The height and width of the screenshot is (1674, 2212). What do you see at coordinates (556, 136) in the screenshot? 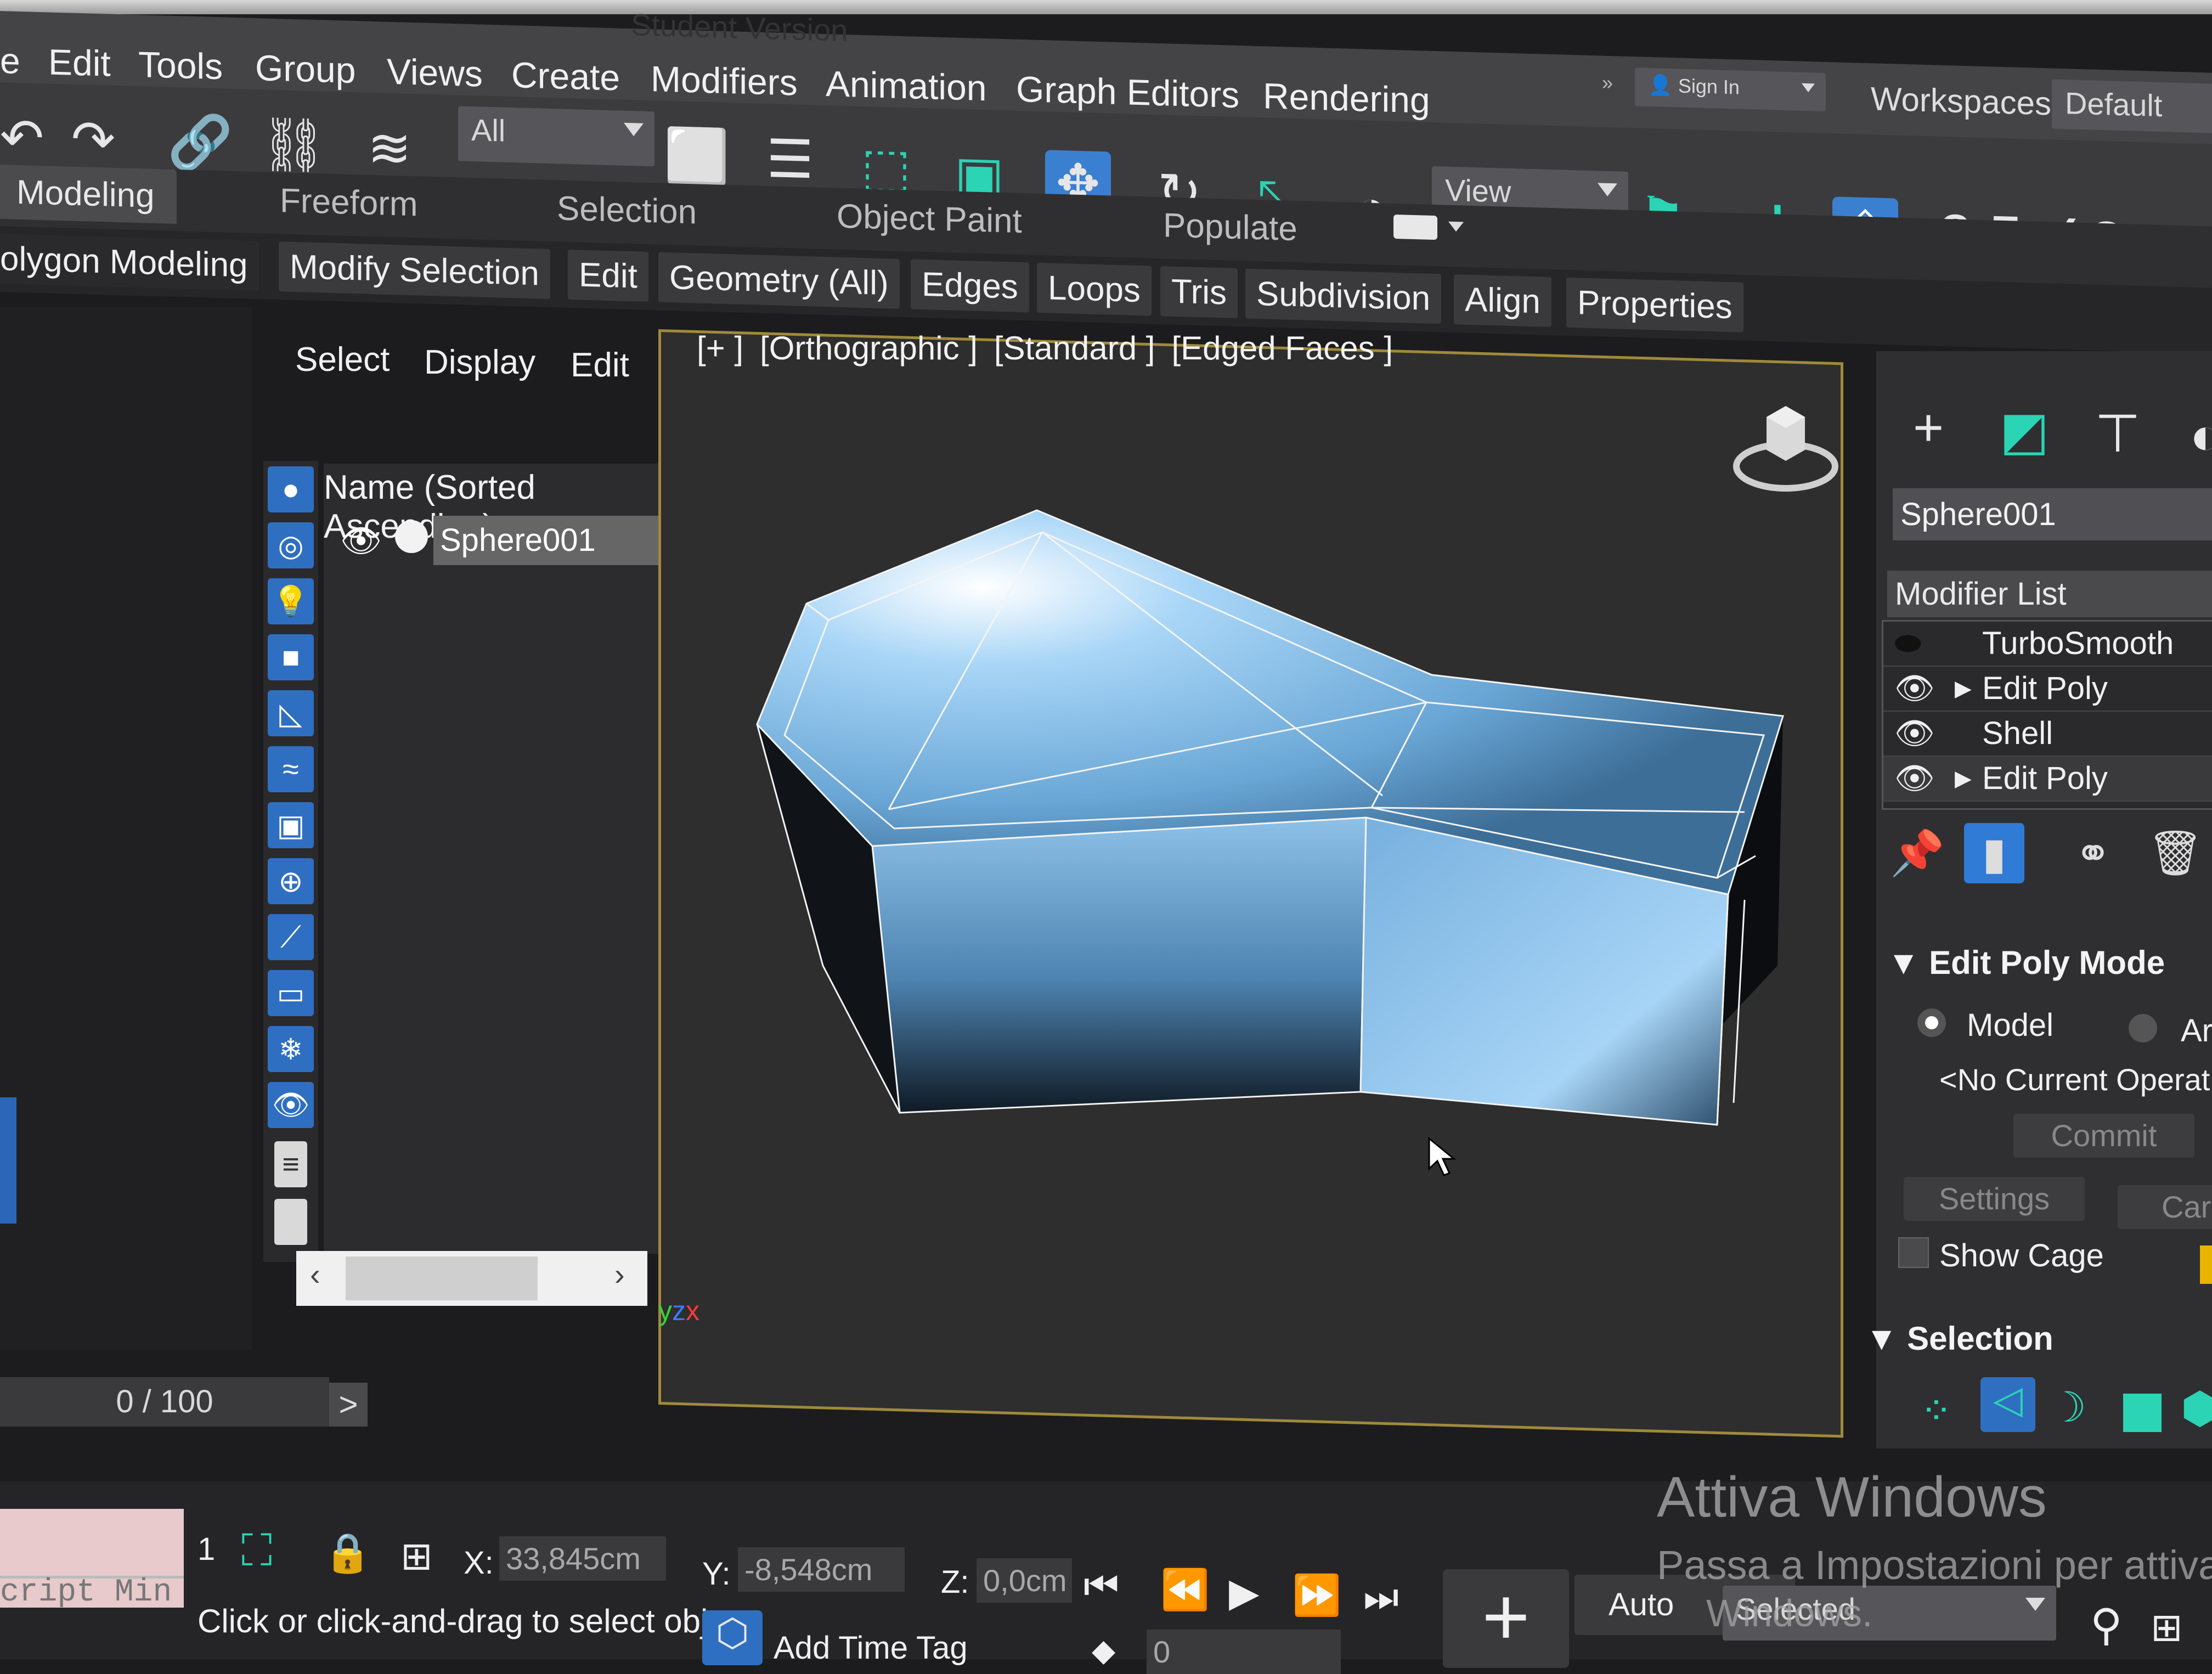
I see `selection-filter-dropdown: All` at bounding box center [556, 136].